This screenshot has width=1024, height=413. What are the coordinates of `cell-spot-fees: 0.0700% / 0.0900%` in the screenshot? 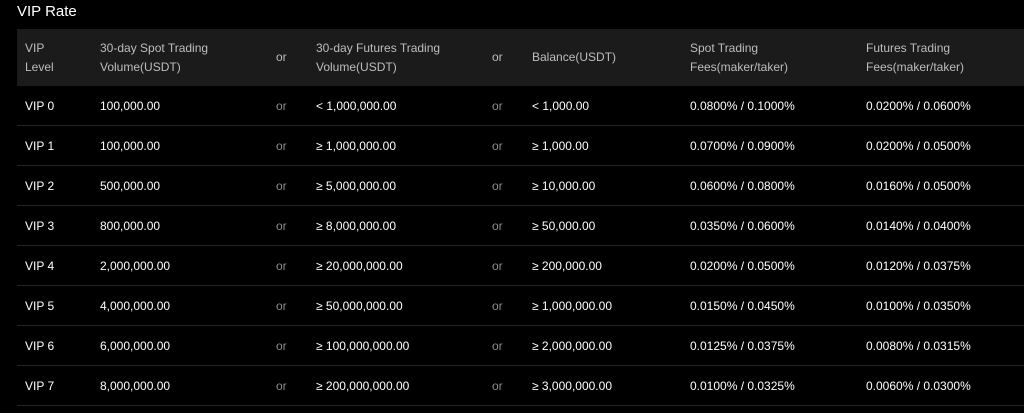 It's located at (742, 145).